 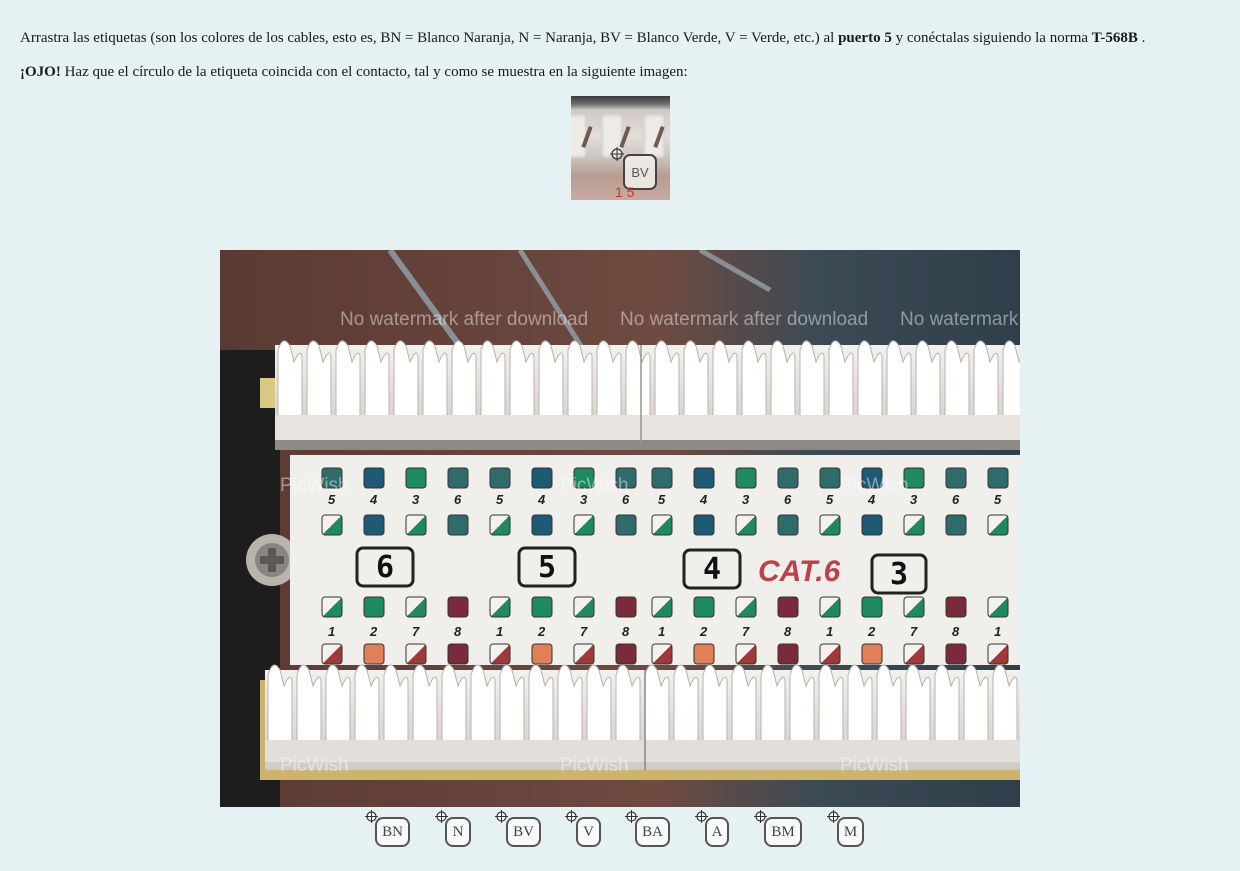 I want to click on wire-label-v: V, so click(x=588, y=832).